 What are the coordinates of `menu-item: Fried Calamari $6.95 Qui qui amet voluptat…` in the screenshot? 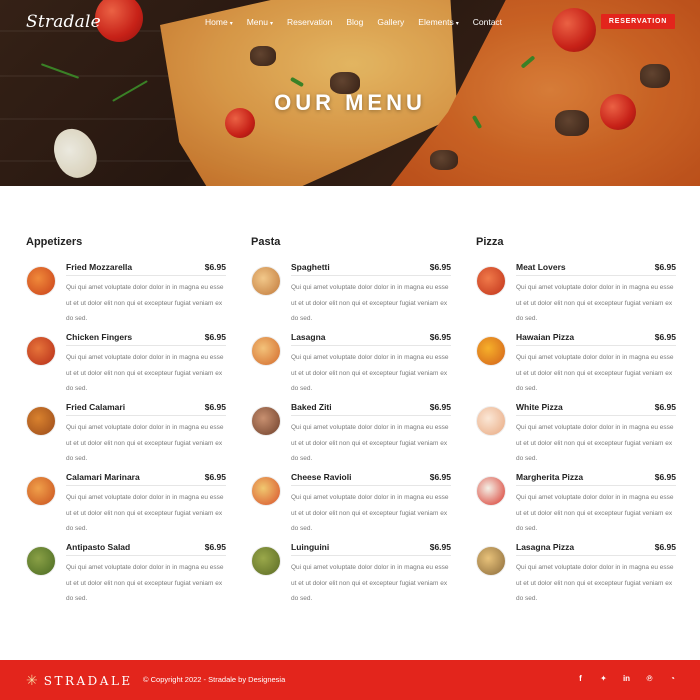 It's located at (126, 437).